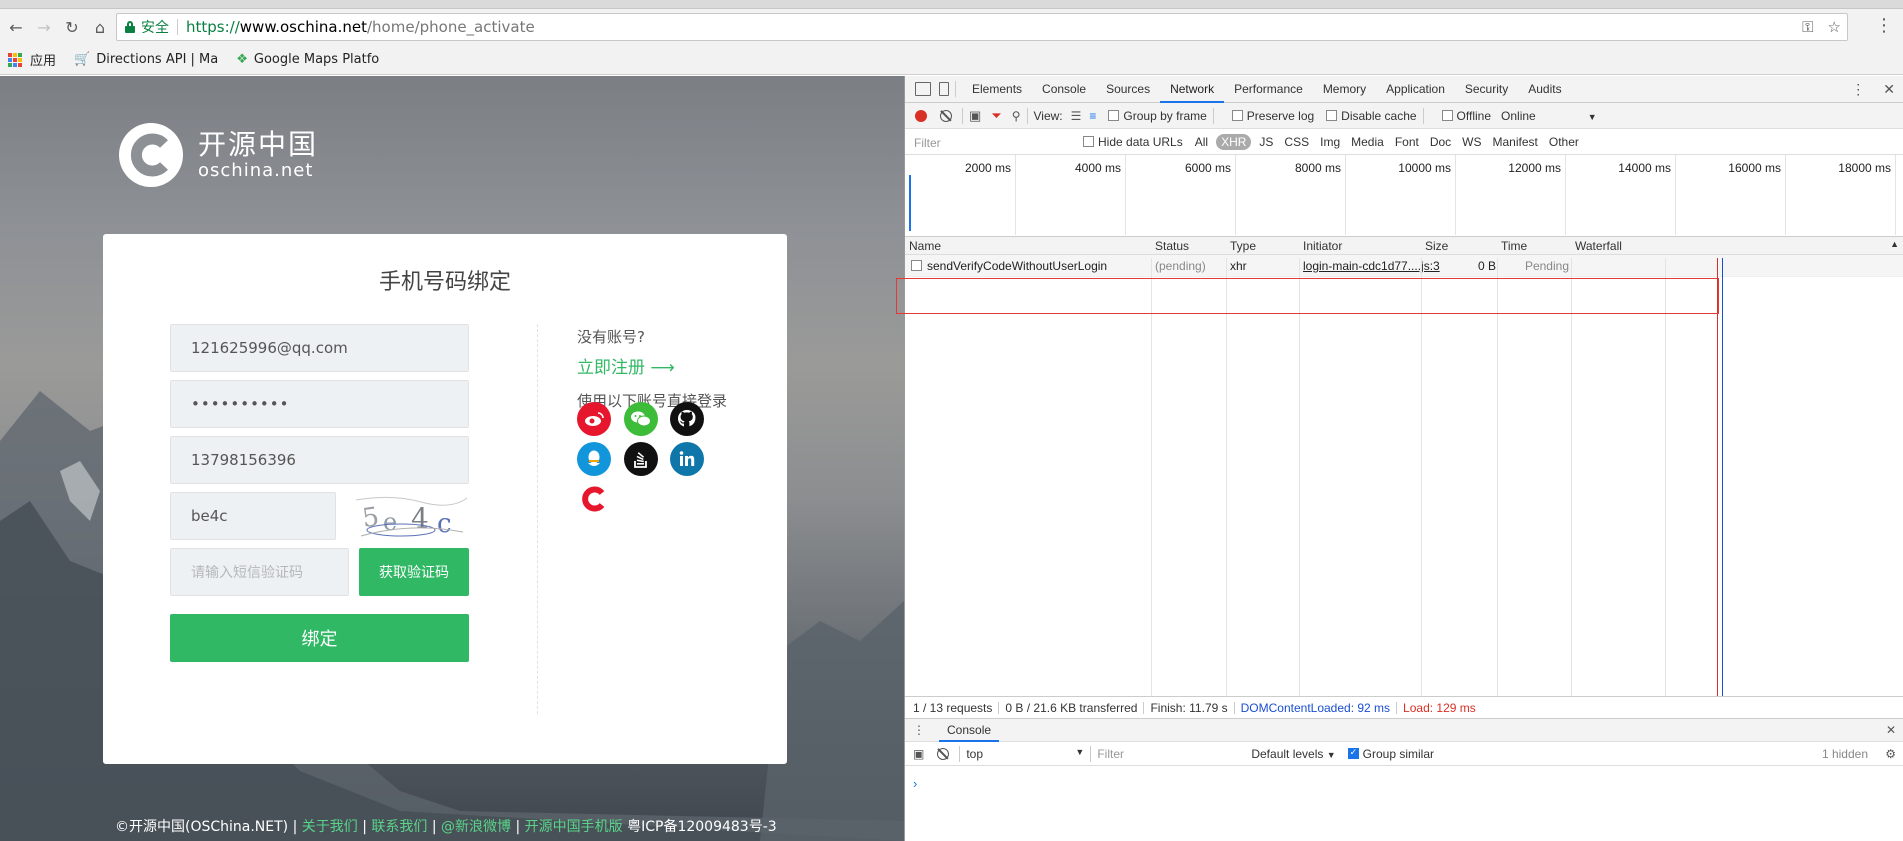 The height and width of the screenshot is (841, 1903). What do you see at coordinates (1407, 142) in the screenshot?
I see `type-filter-font: Font` at bounding box center [1407, 142].